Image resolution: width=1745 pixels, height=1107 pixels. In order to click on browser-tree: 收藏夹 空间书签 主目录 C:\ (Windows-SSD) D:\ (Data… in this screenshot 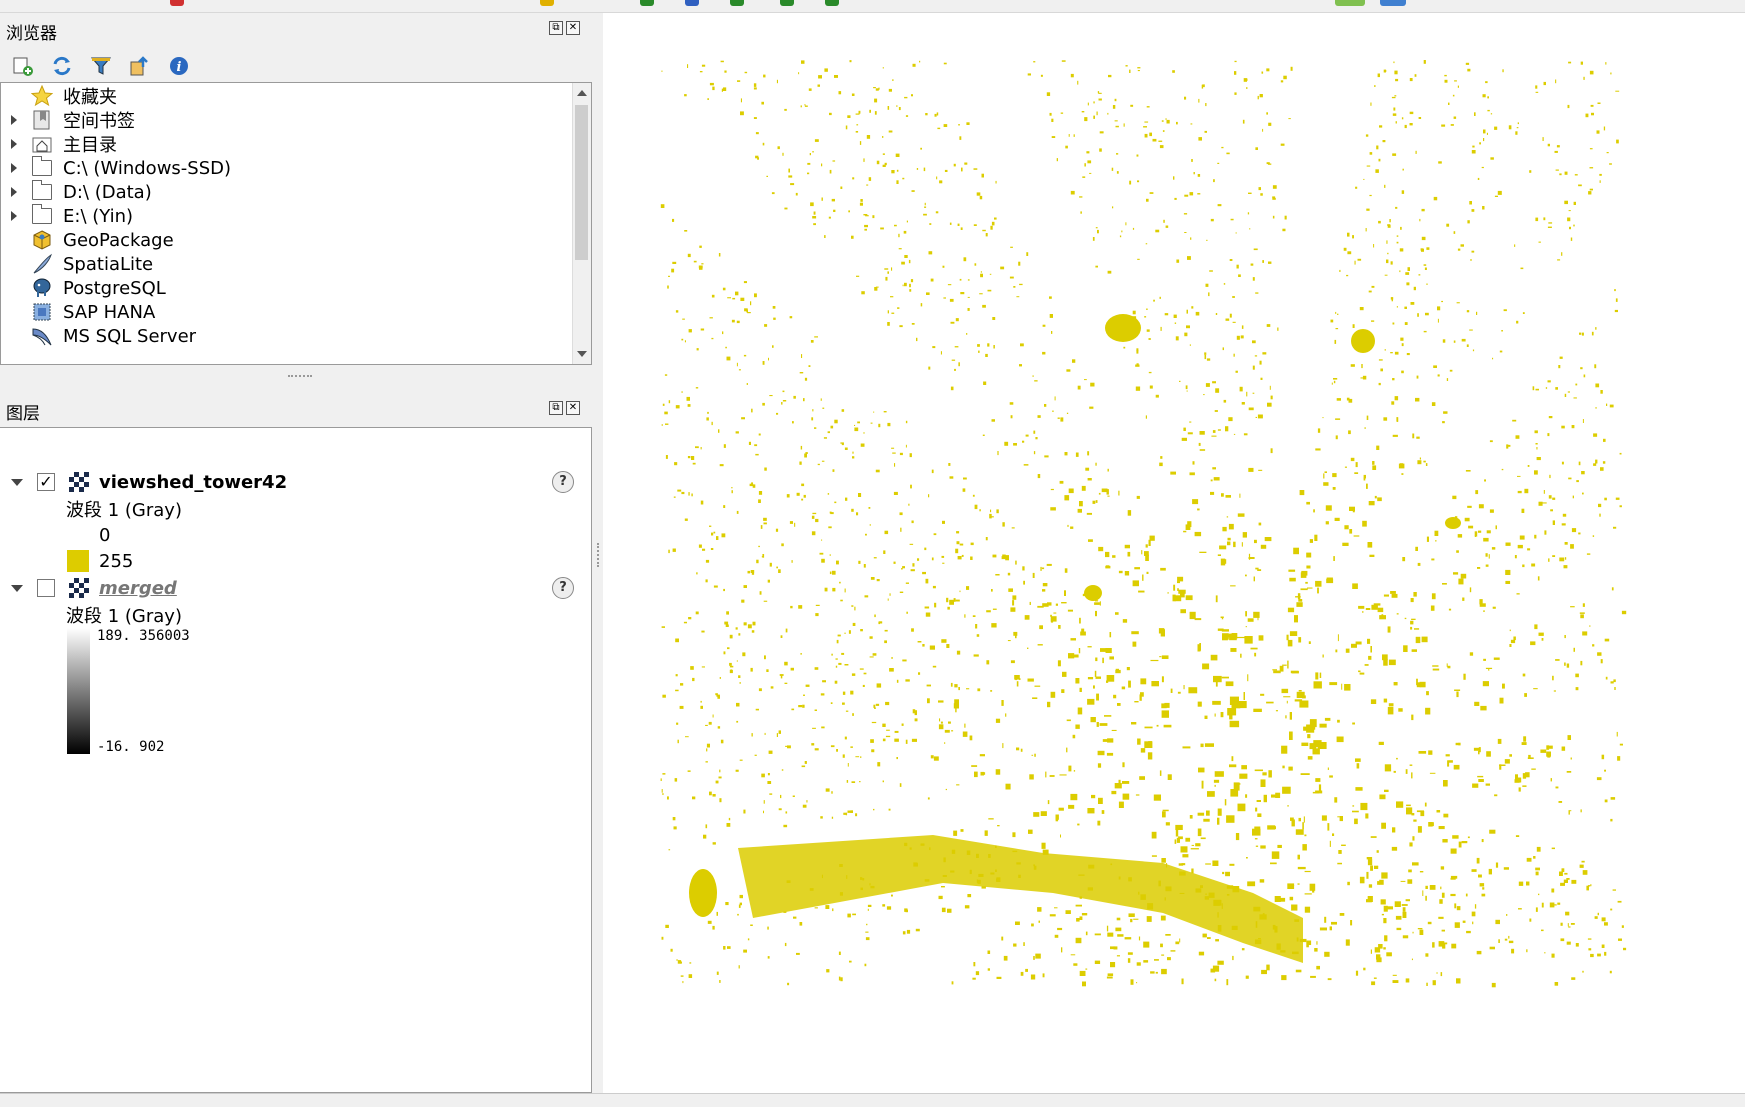, I will do `click(296, 223)`.